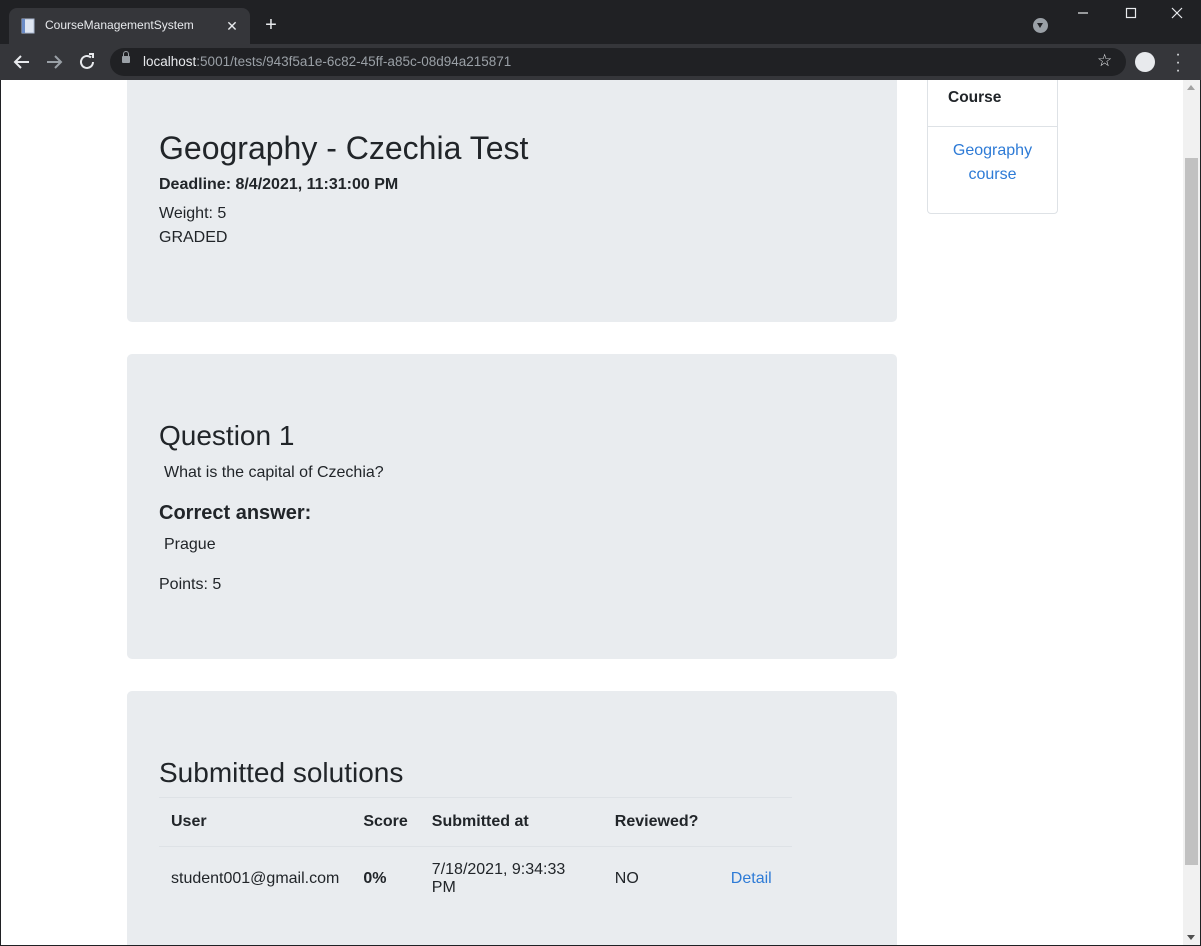  Describe the element at coordinates (1191, 937) in the screenshot. I see `scroll-down-arrow-icon` at that location.